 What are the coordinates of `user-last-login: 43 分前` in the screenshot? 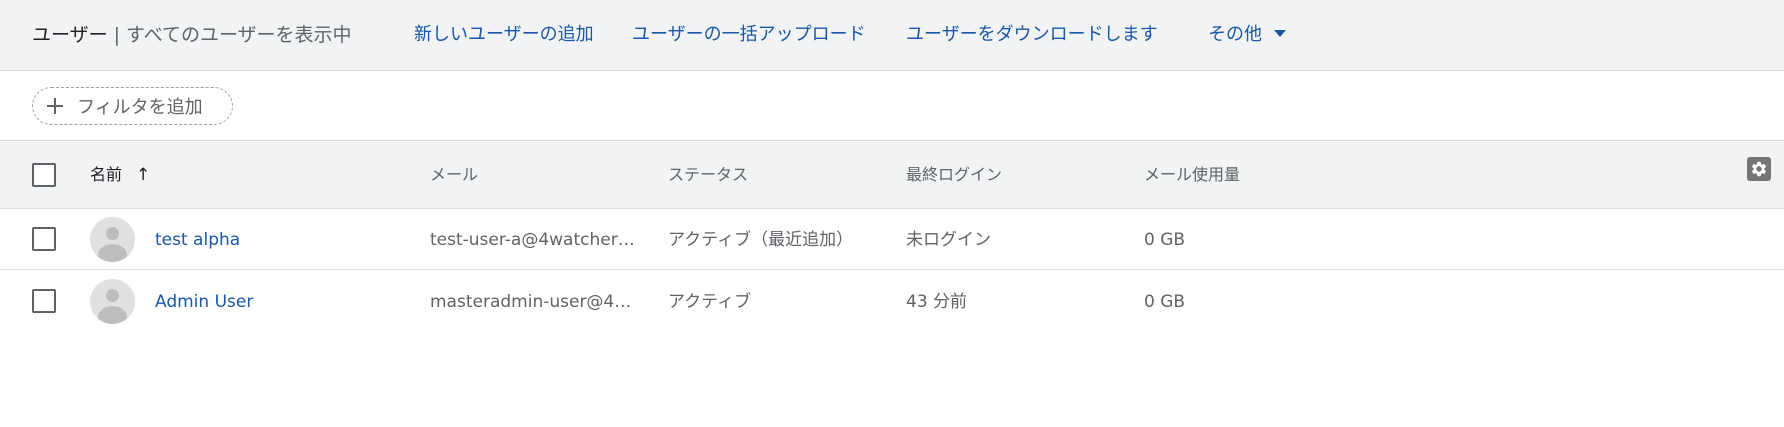 It's located at (937, 302).